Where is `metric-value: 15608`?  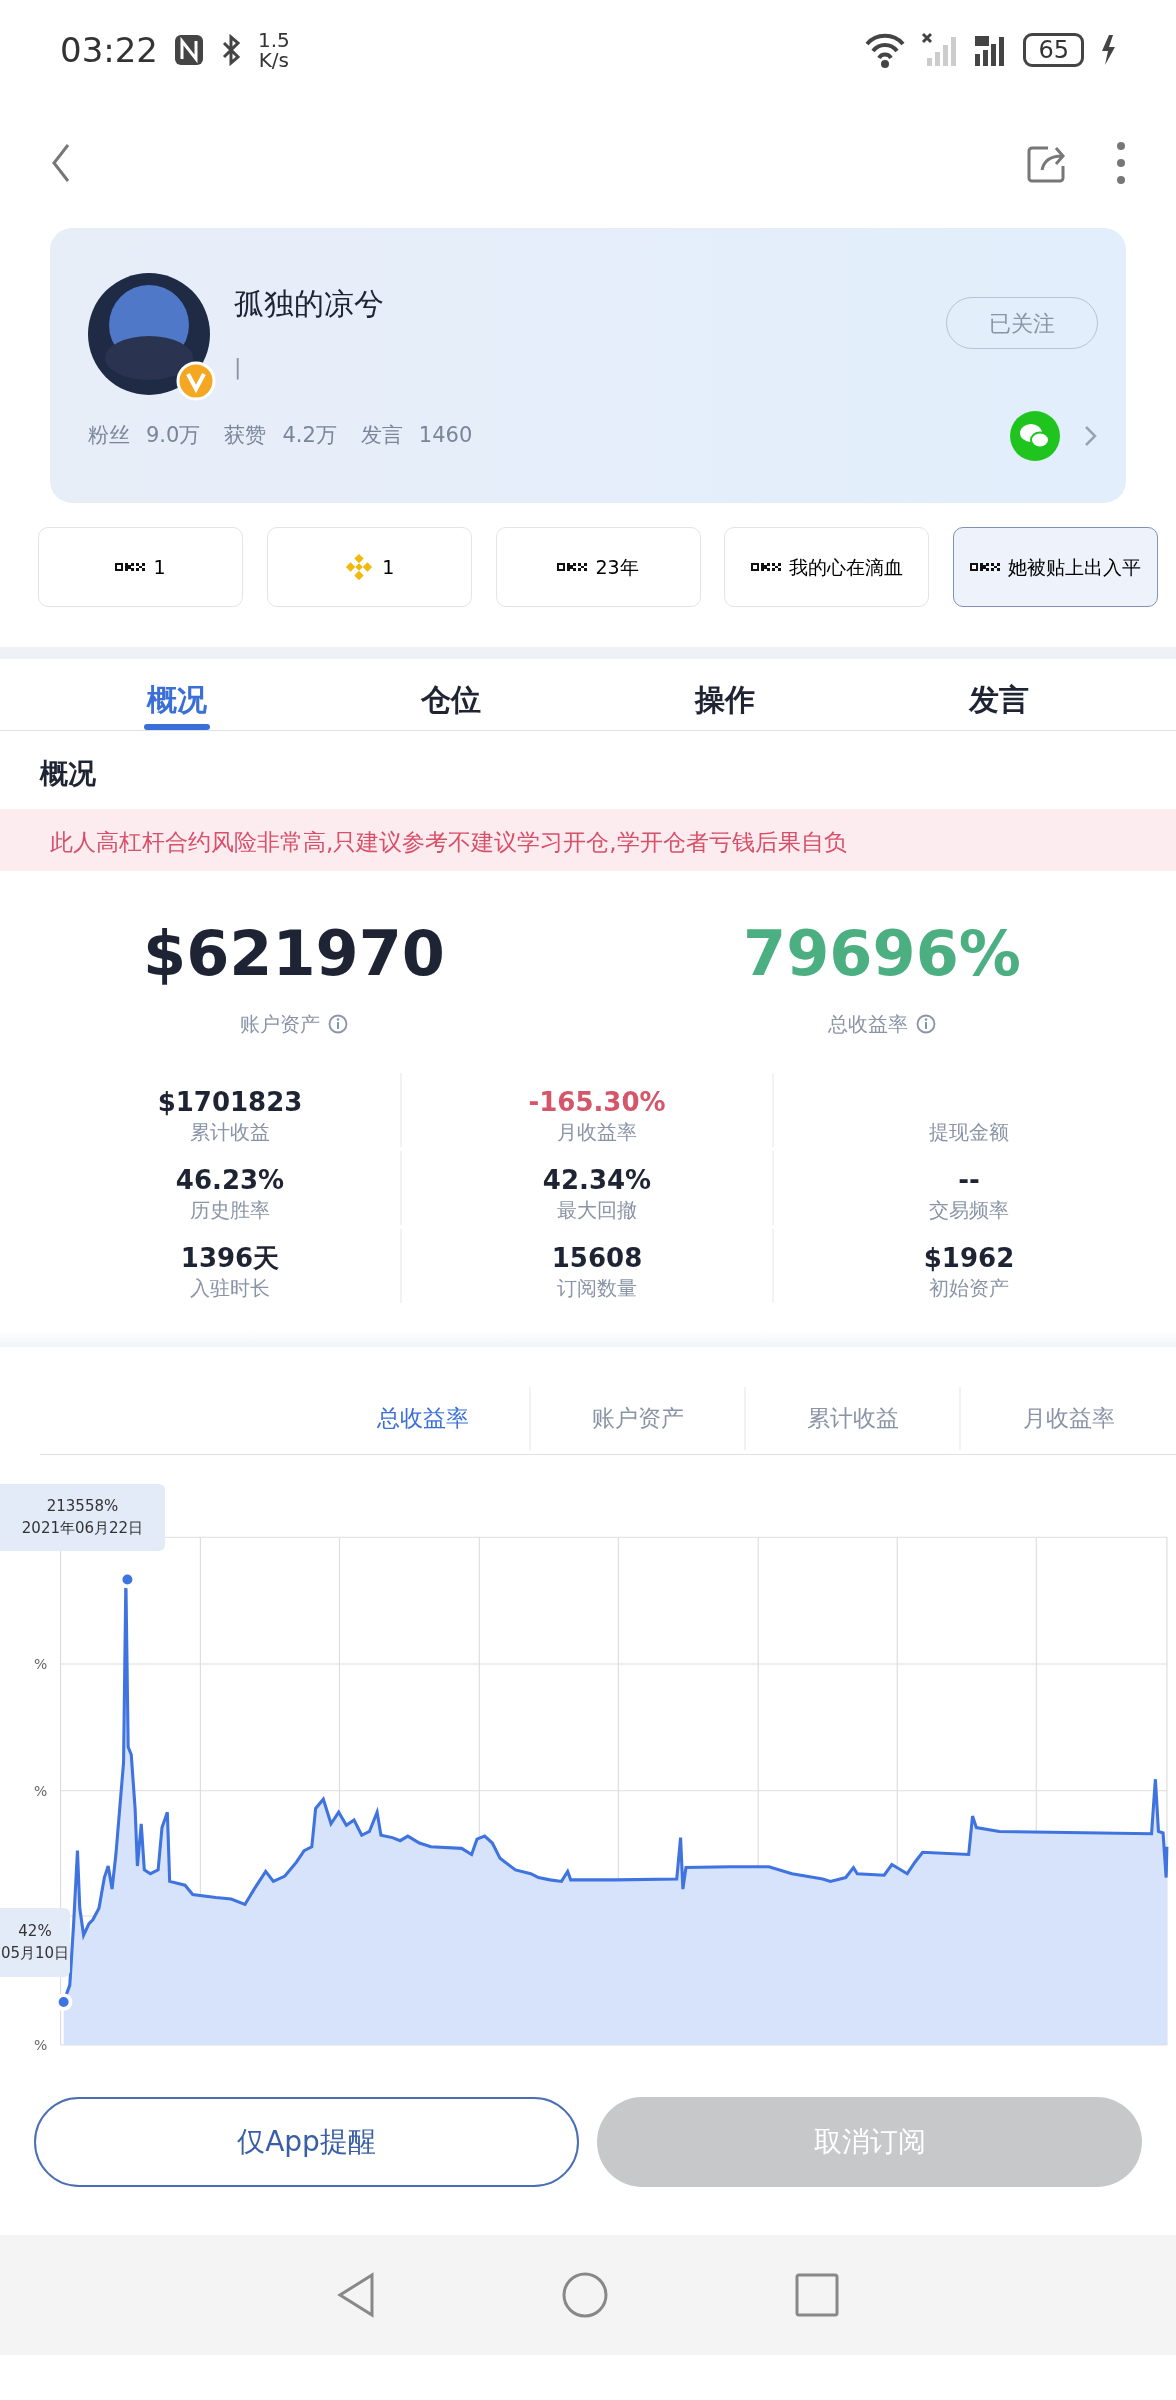
metric-value: 15608 is located at coordinates (597, 1258).